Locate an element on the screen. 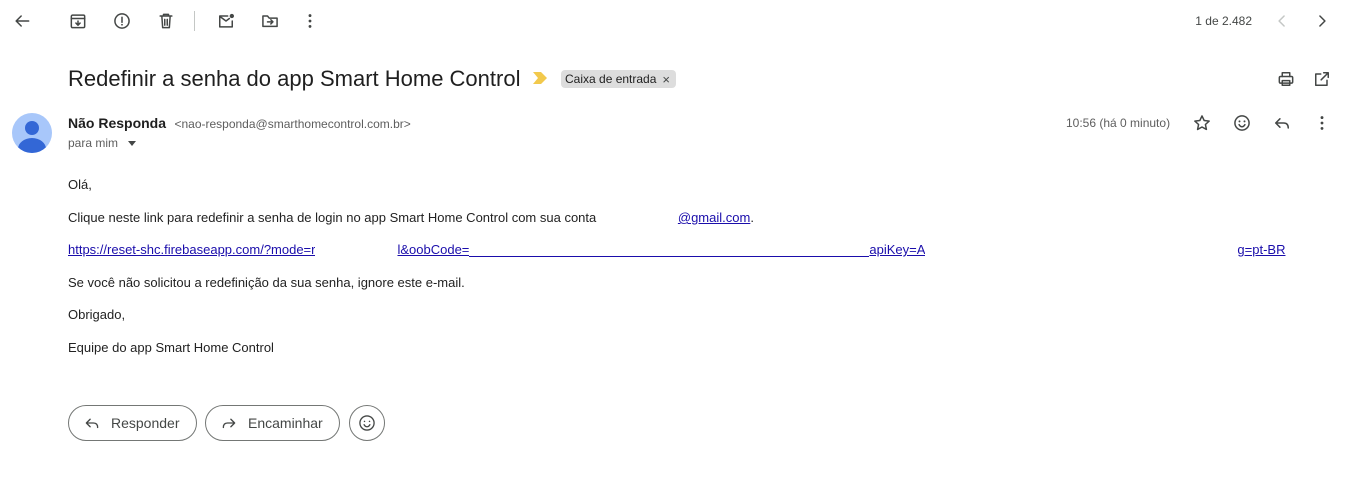 The image size is (1363, 496). move-to-icon is located at coordinates (270, 21).